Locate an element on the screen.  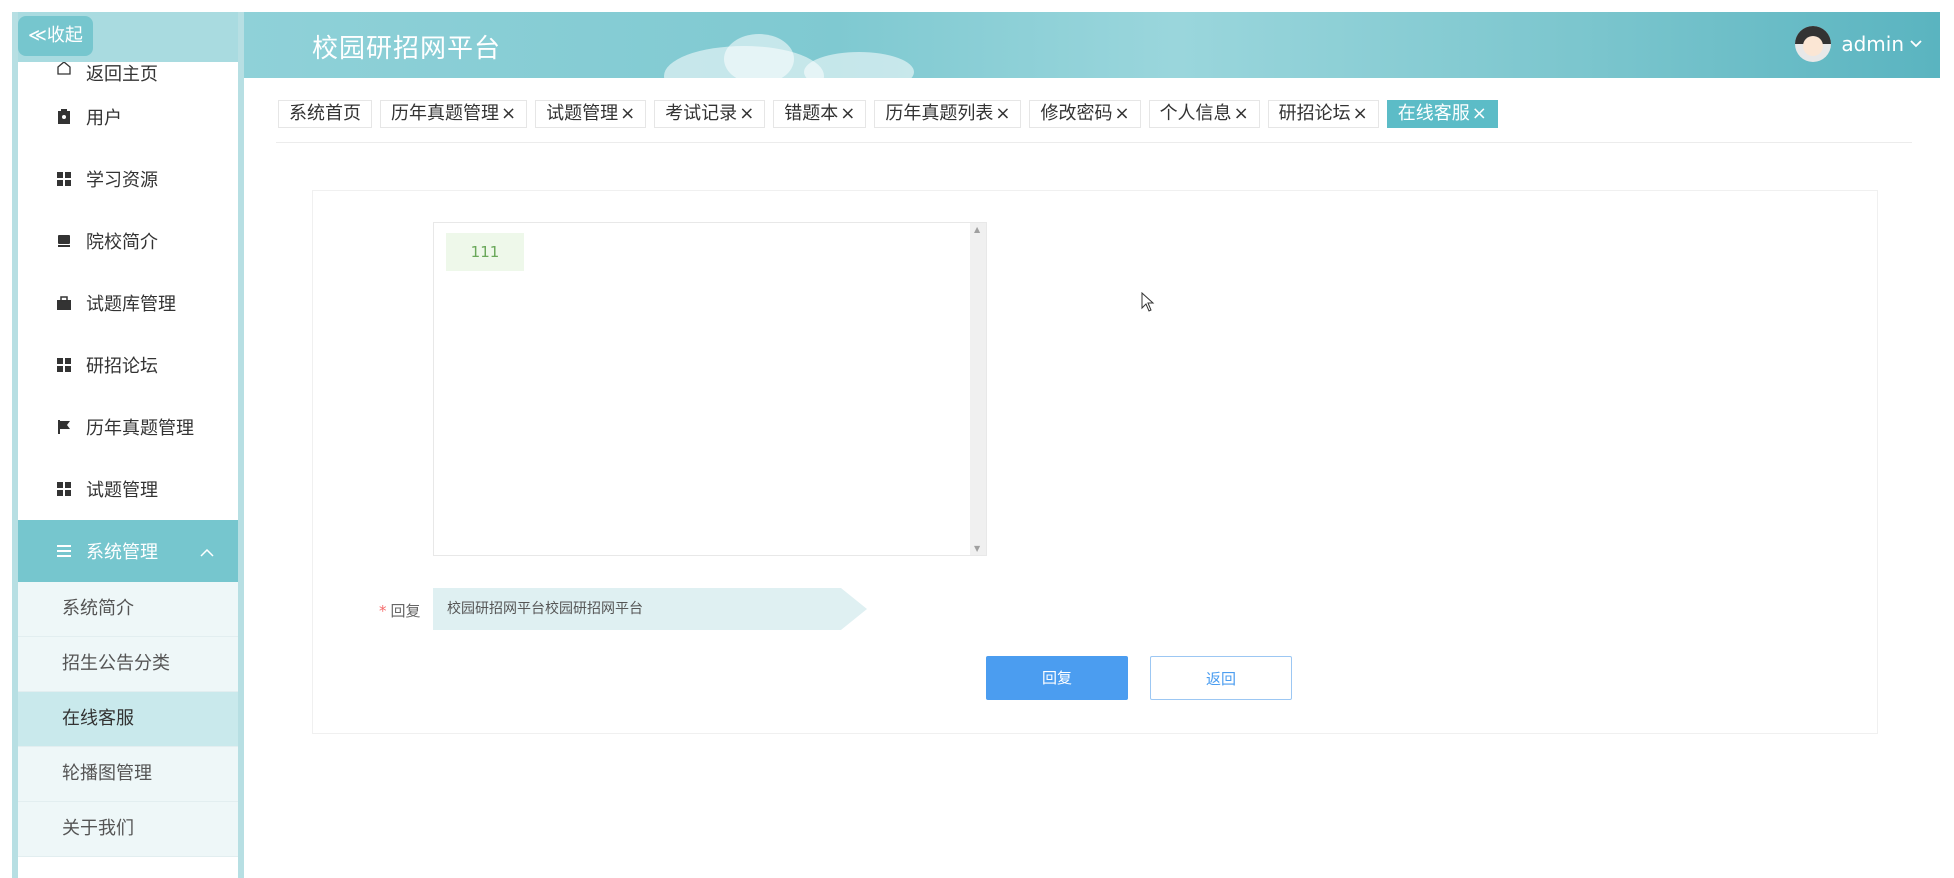
sidebar-item-label: 返回主页 is located at coordinates (122, 74).